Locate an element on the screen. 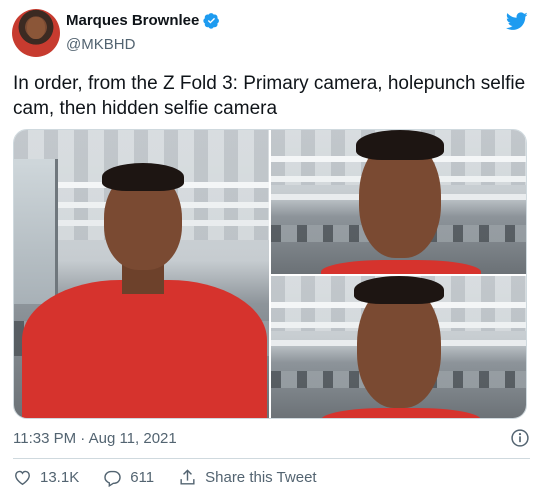 This screenshot has height=497, width=543. avatar-face is located at coordinates (36, 28).